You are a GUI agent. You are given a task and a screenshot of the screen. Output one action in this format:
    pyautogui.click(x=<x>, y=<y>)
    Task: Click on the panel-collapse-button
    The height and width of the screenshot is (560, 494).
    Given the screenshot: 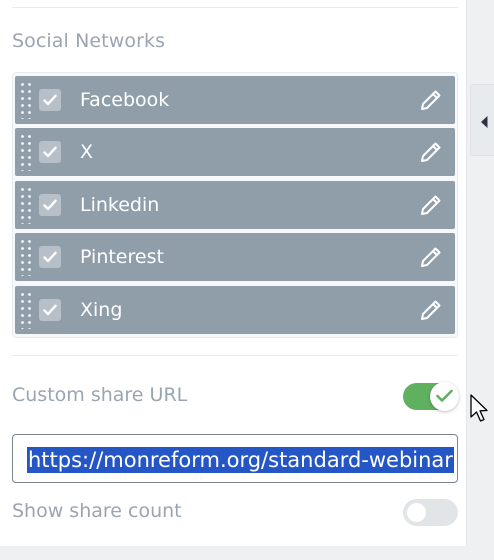 What is the action you would take?
    pyautogui.click(x=482, y=120)
    